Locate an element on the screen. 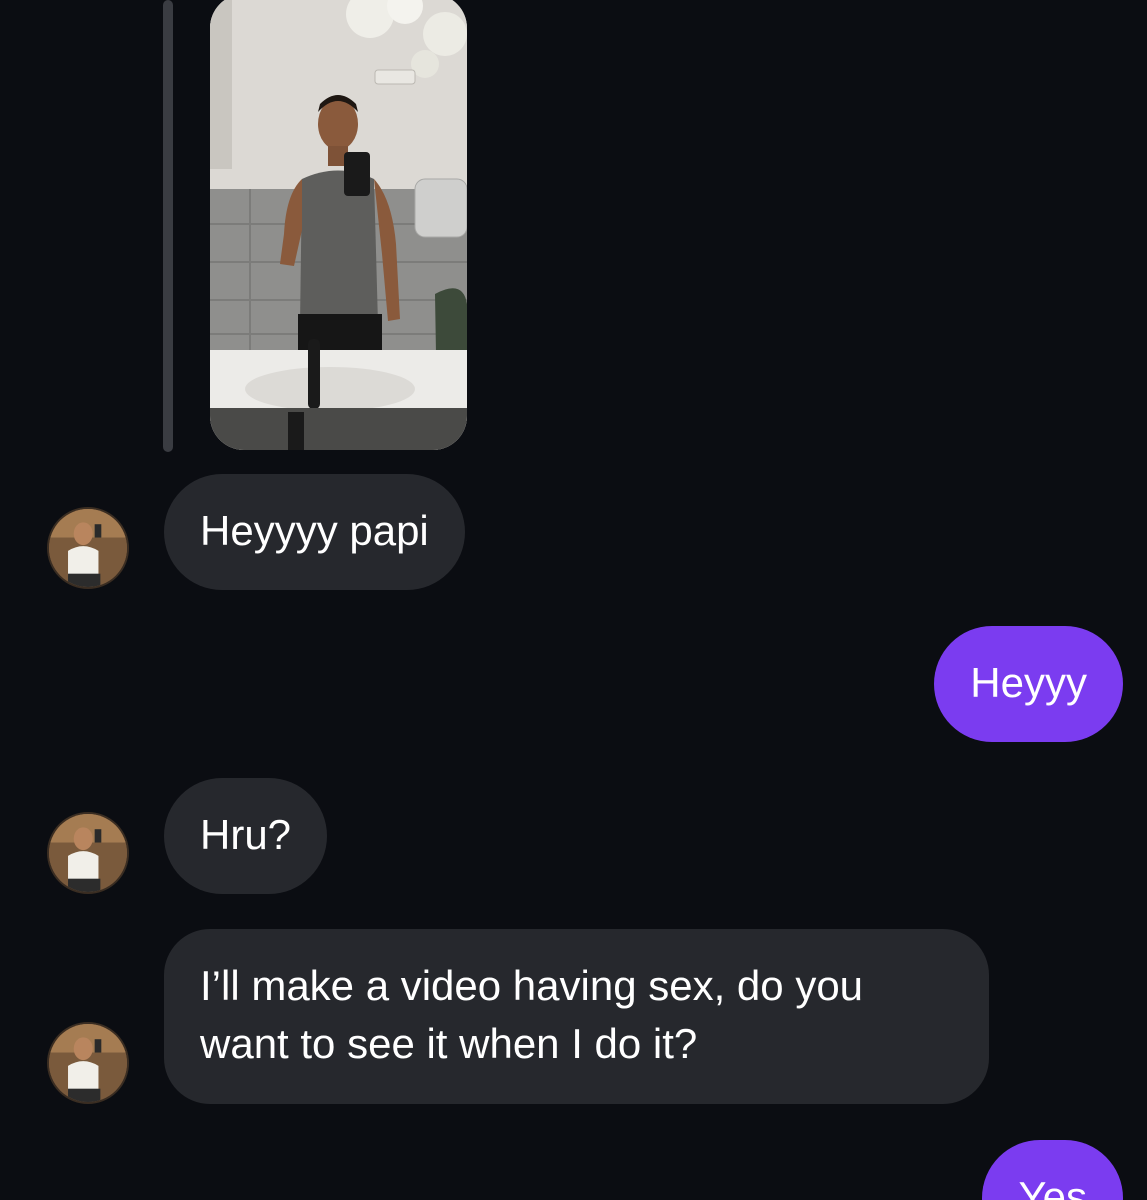  message-bubble-incoming: Heyyyy papi is located at coordinates (314, 532).